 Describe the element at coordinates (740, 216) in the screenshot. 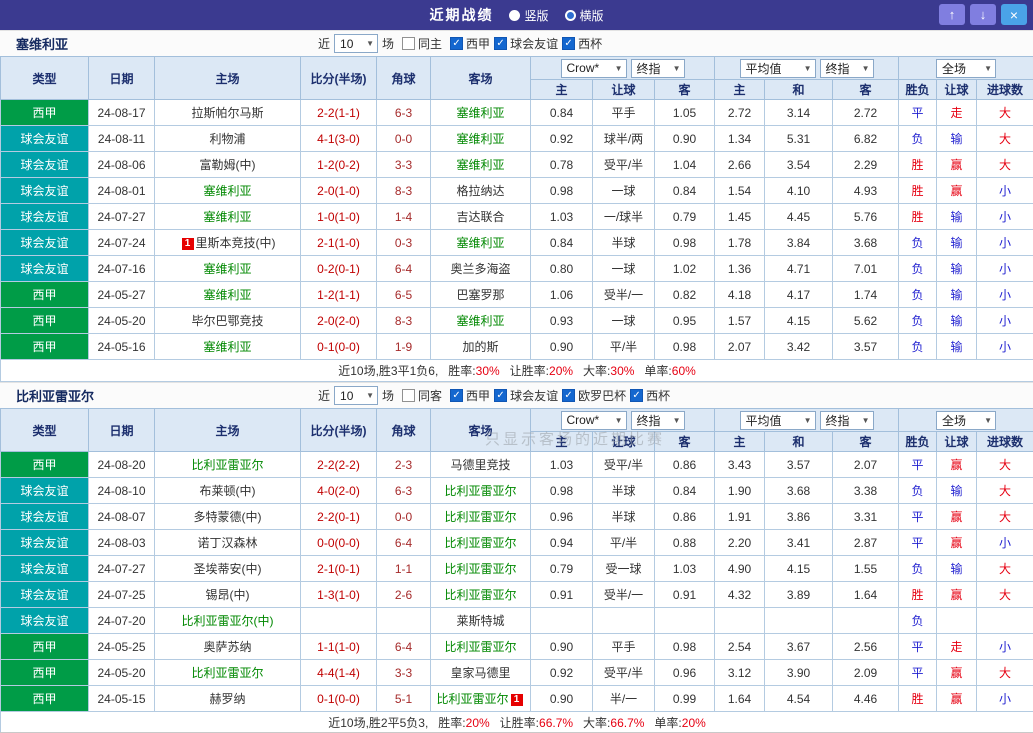

I see `odds-avg-cell: 1.45` at that location.